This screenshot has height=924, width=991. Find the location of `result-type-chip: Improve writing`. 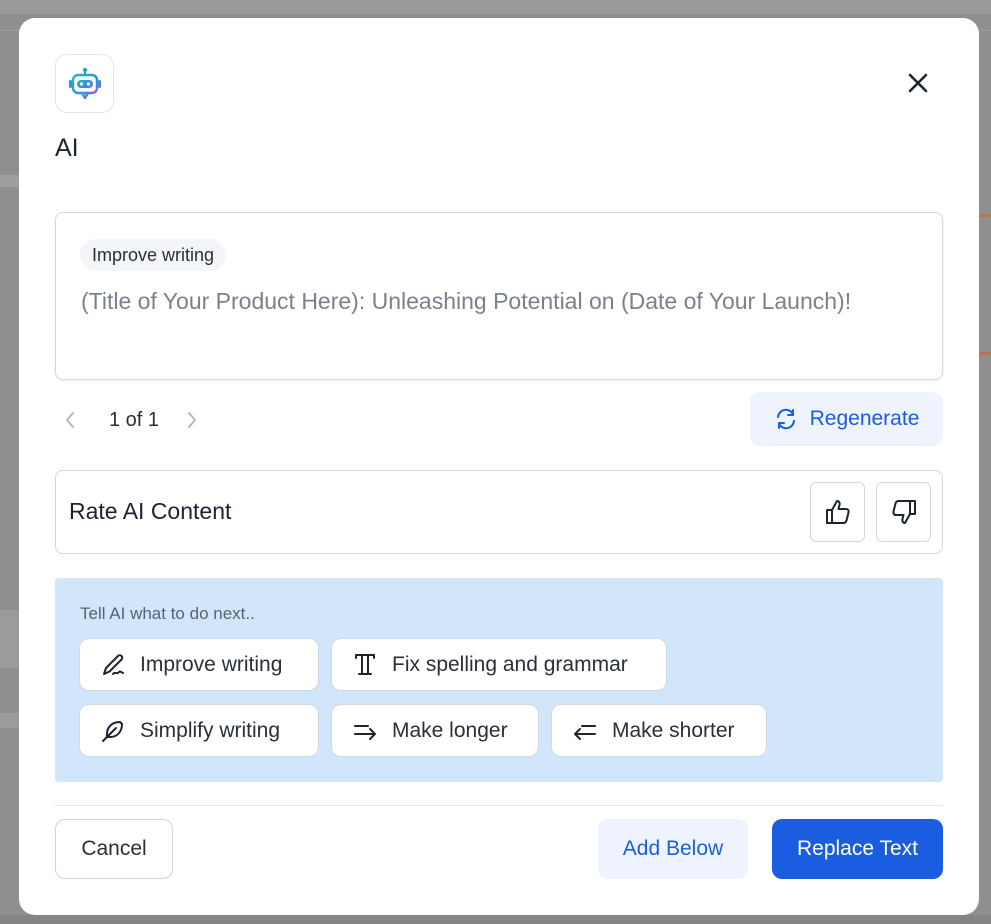

result-type-chip: Improve writing is located at coordinates (153, 255).